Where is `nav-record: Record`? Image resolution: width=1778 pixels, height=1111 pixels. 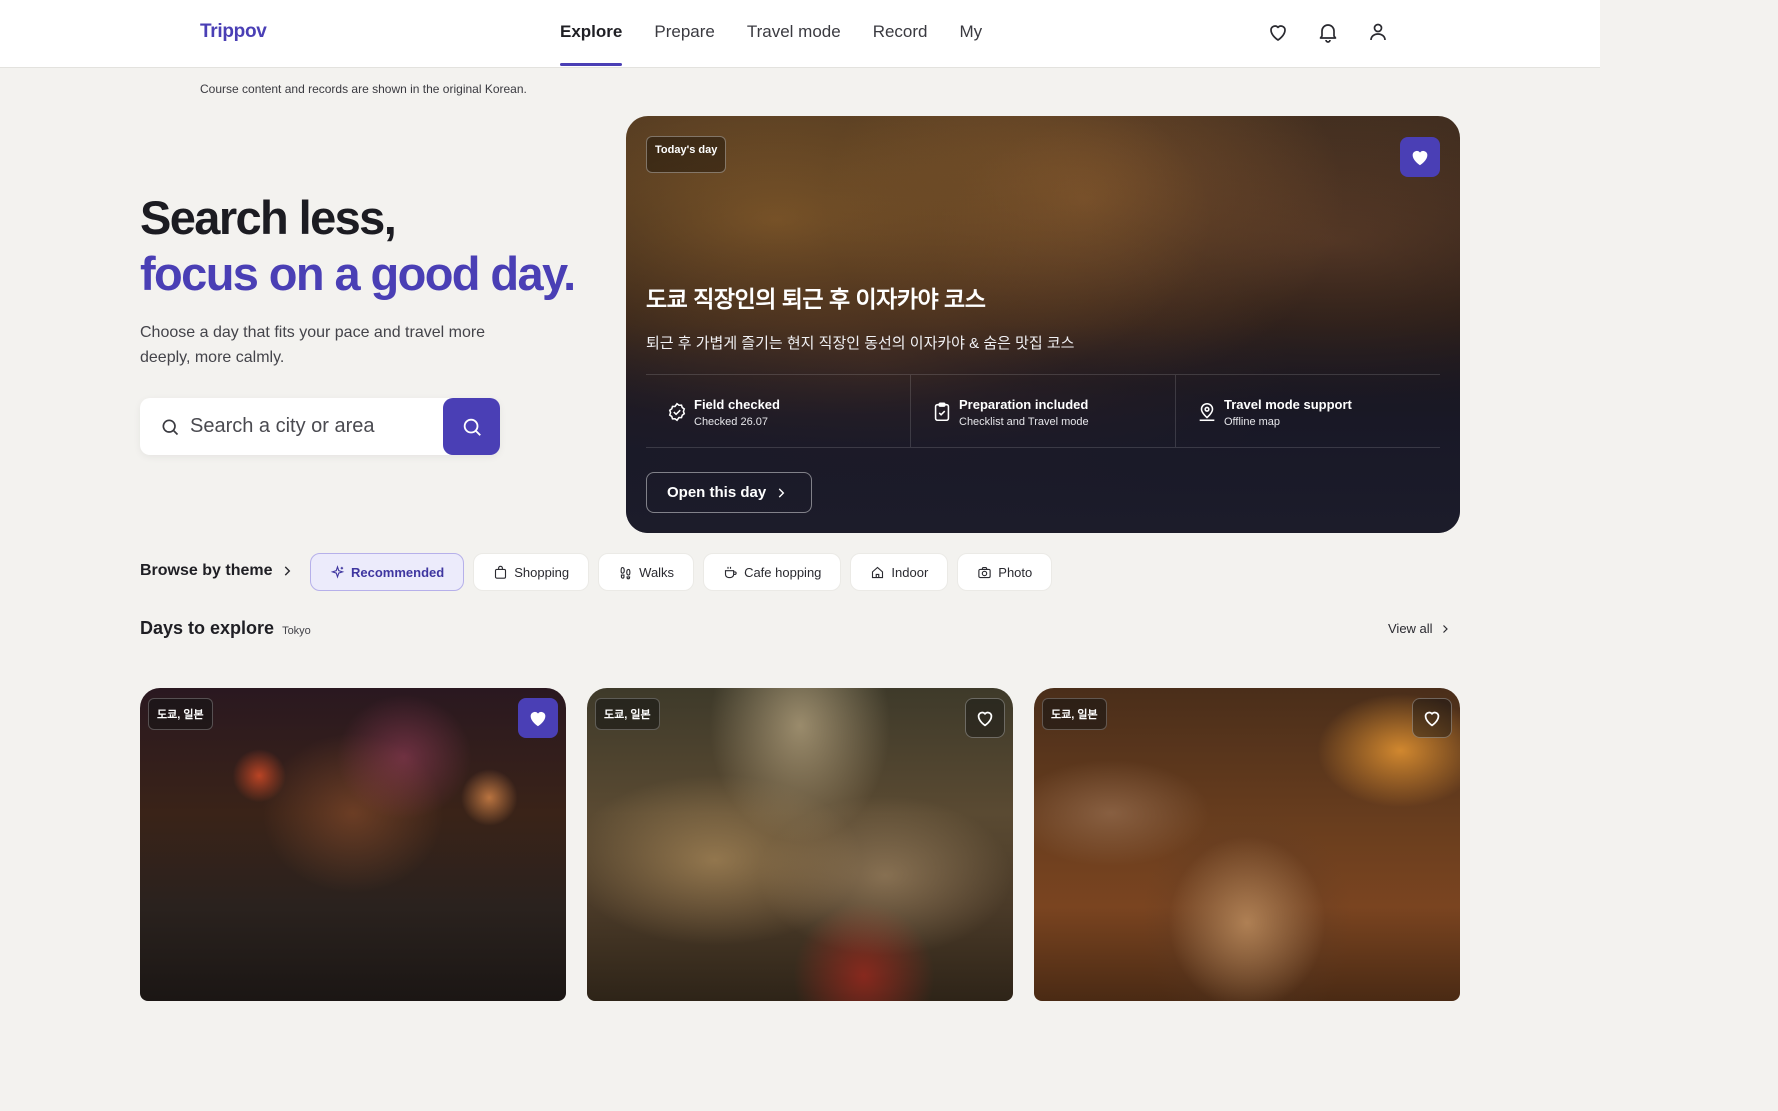 nav-record: Record is located at coordinates (900, 34).